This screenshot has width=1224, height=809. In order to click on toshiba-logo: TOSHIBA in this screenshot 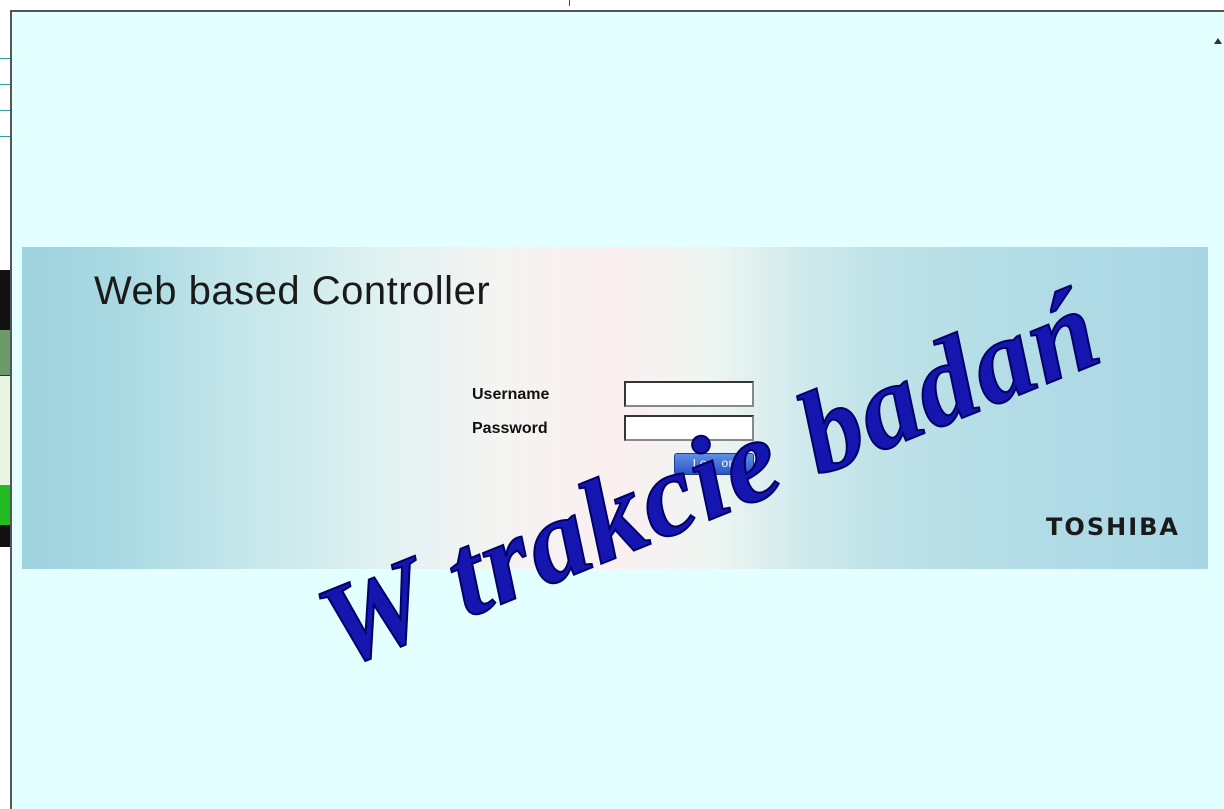, I will do `click(1113, 527)`.